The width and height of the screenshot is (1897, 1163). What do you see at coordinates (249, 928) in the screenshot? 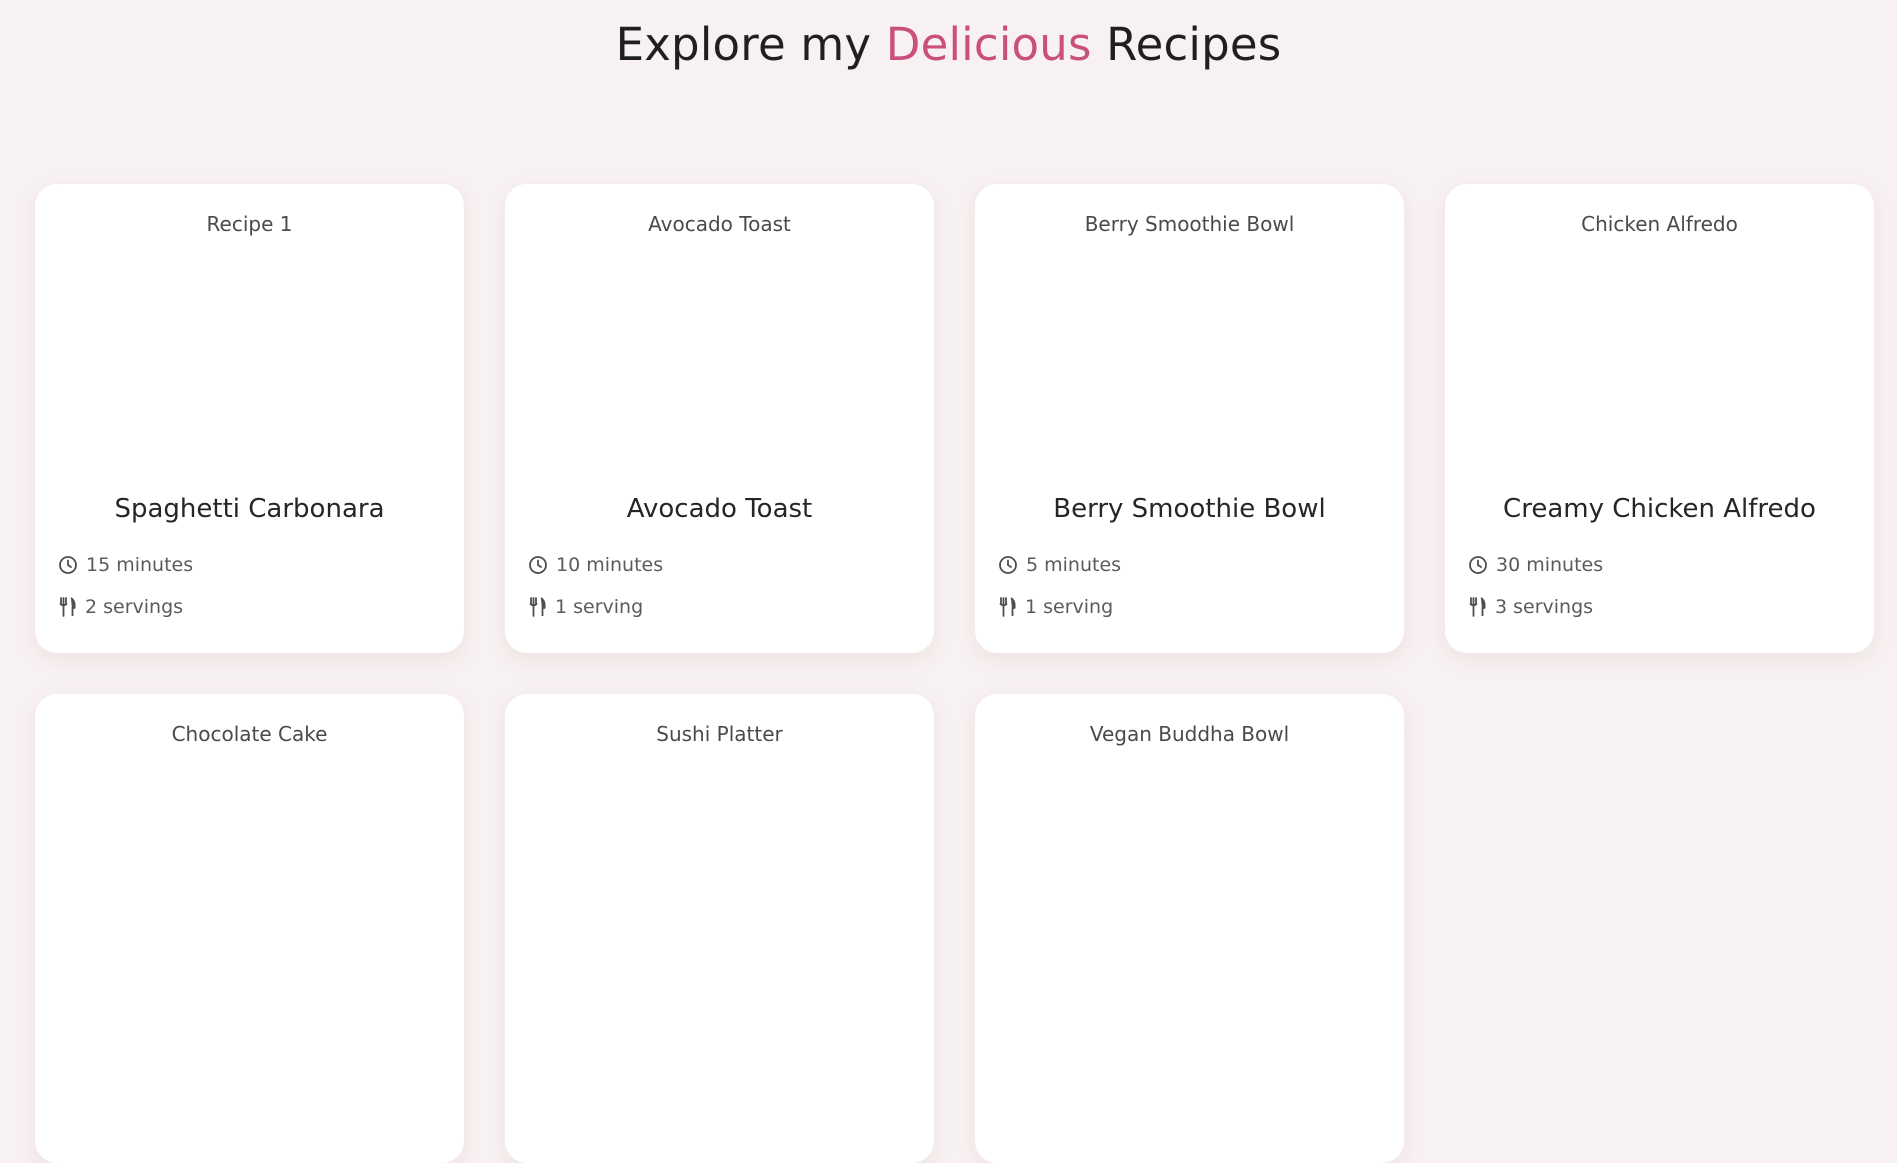
I see `recipe-card: Chocolate Cake` at bounding box center [249, 928].